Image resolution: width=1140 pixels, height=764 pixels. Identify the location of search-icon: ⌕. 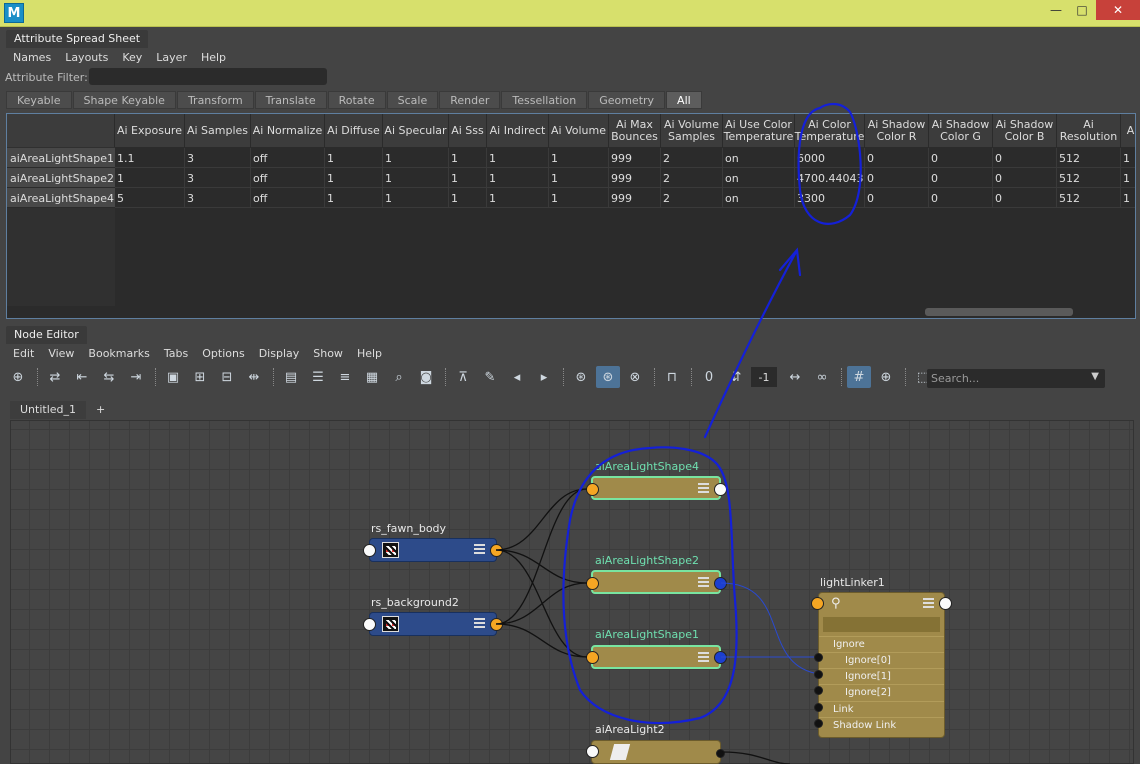
(399, 377).